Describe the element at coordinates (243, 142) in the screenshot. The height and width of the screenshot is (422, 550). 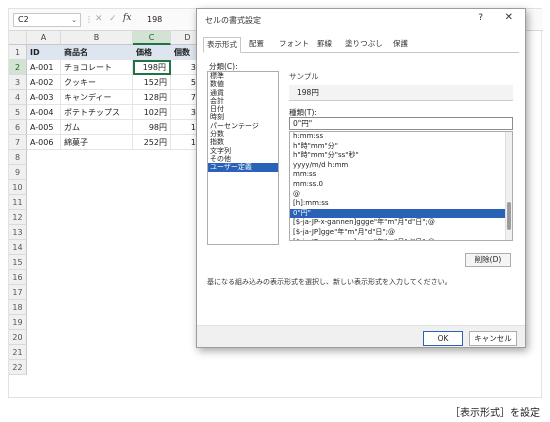
I see `category-item: 指数` at that location.